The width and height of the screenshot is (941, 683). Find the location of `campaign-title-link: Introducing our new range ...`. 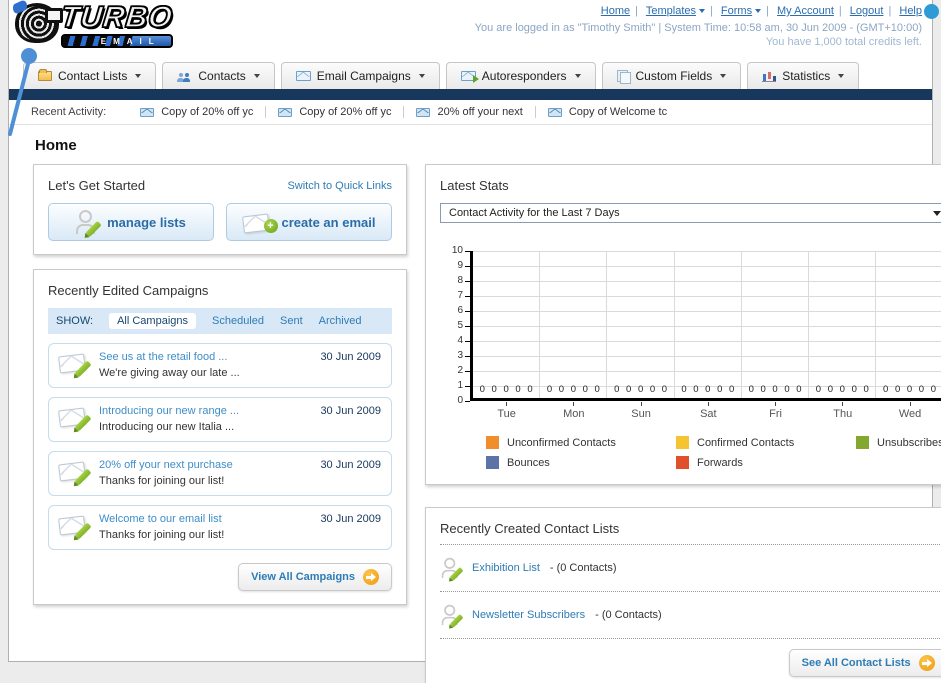

campaign-title-link: Introducing our new range ... is located at coordinates (204, 411).